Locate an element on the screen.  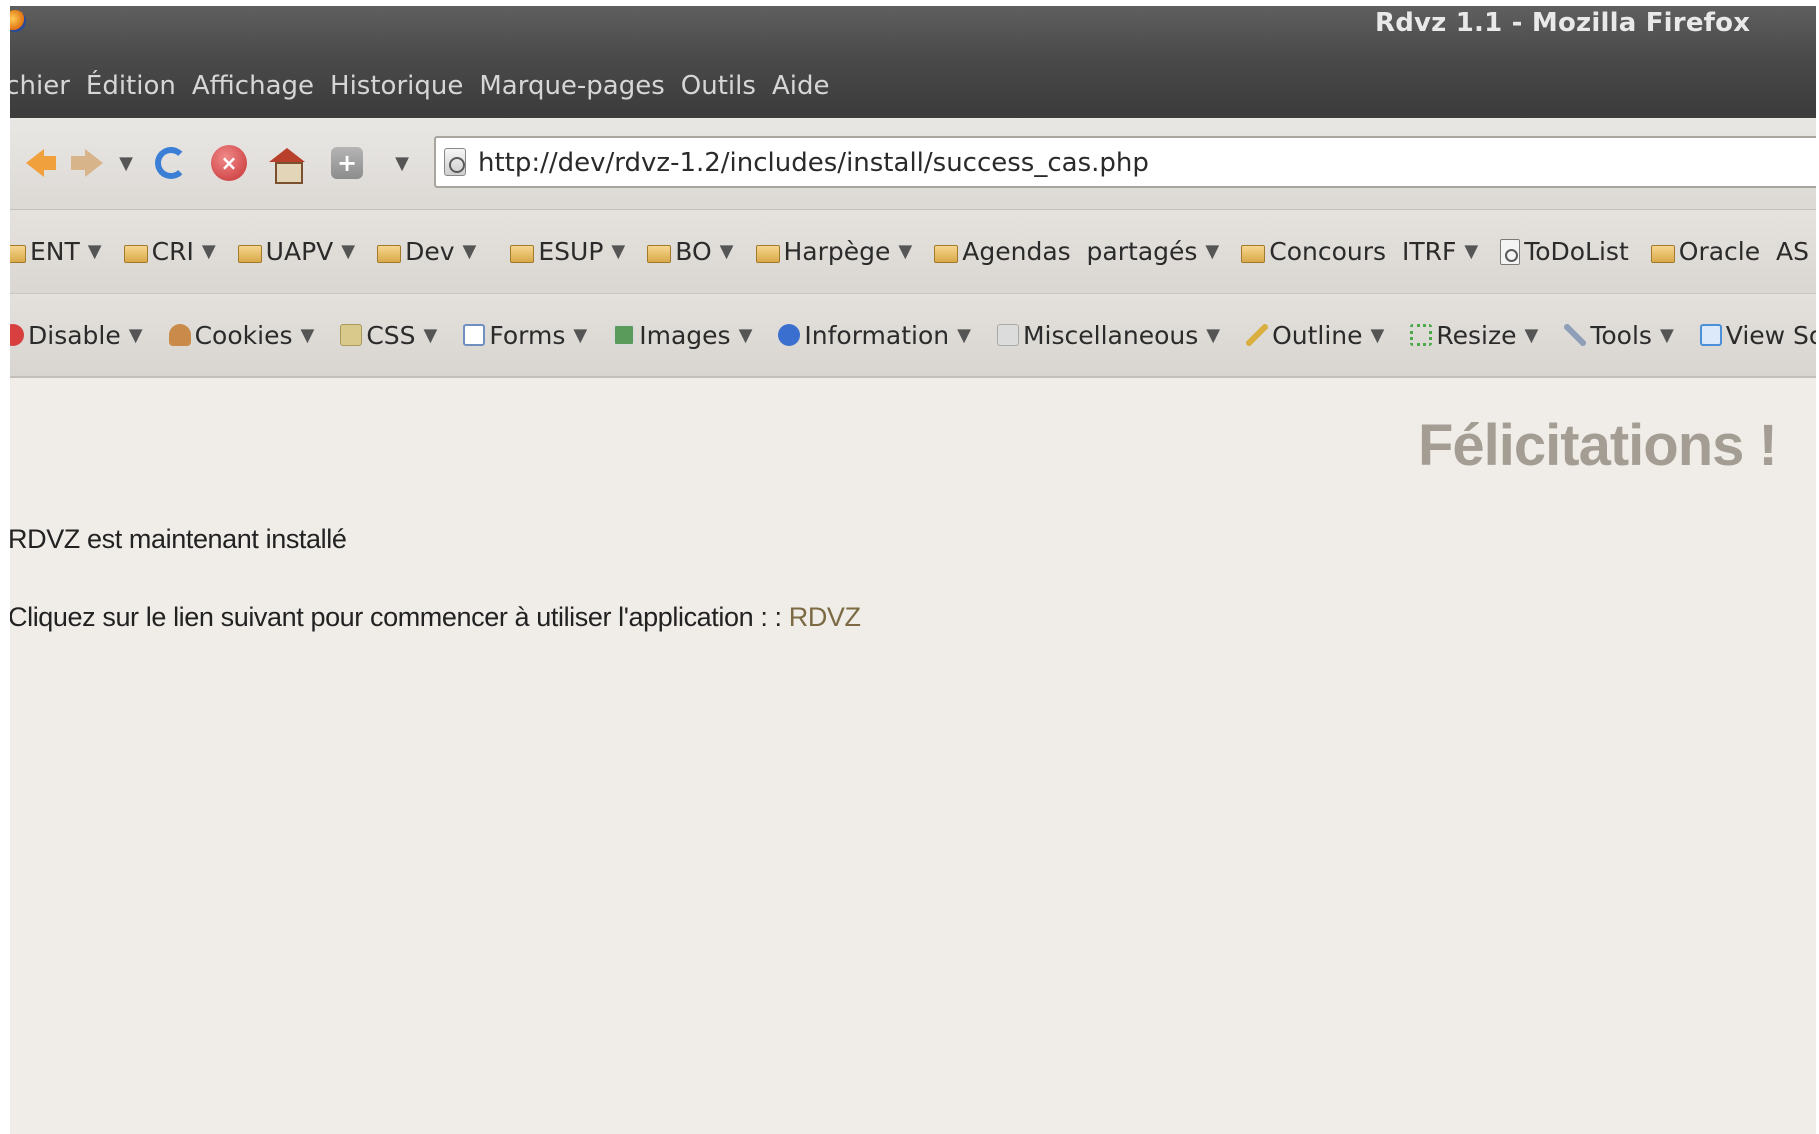
rdvz-app-link: RDVZ is located at coordinates (825, 617).